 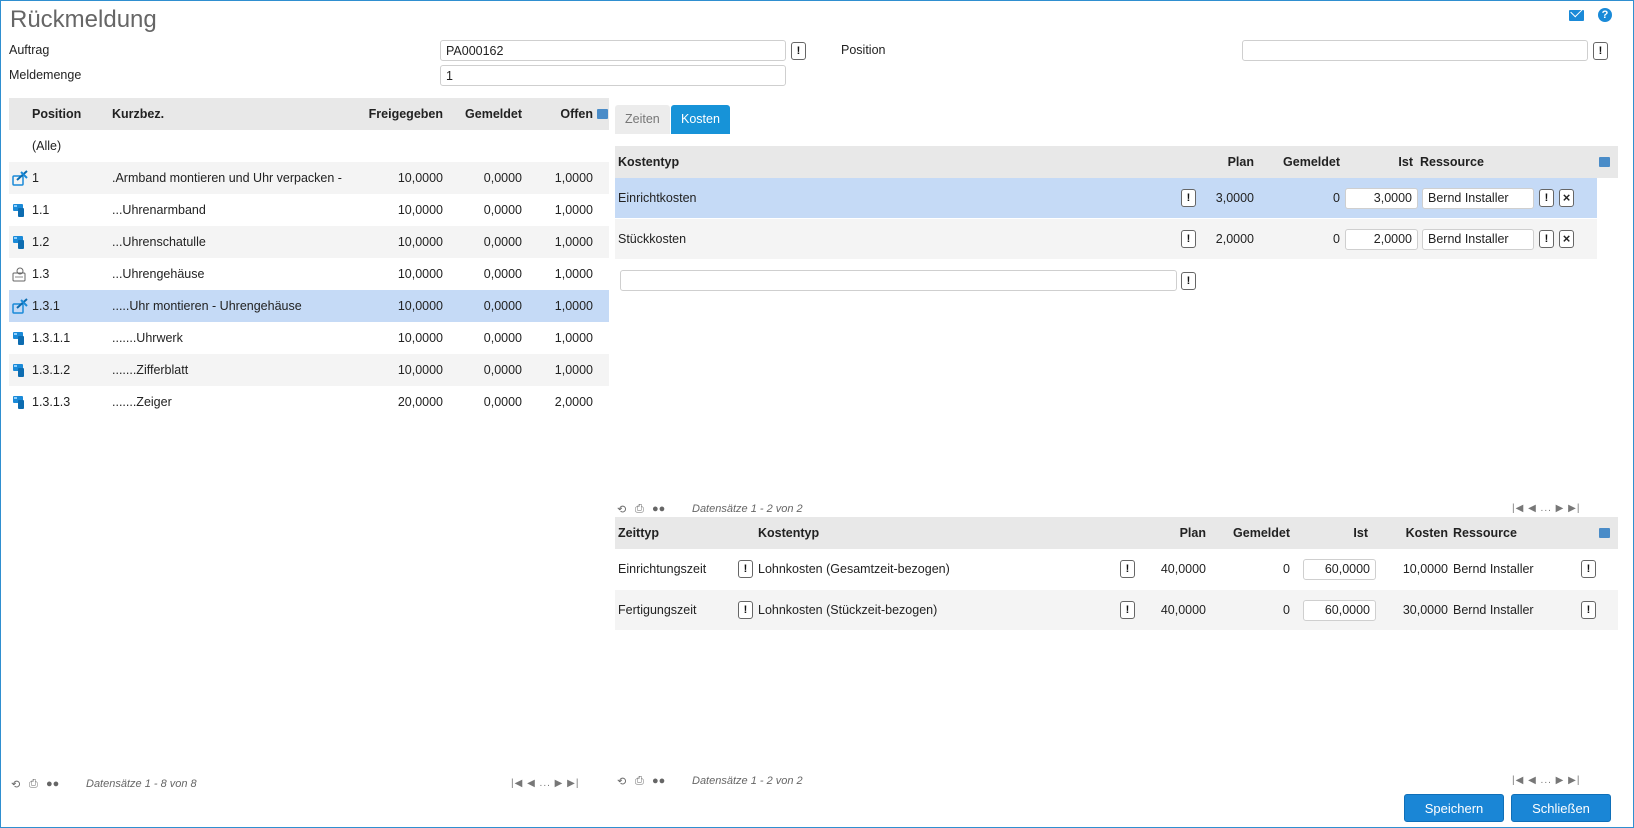 I want to click on cell-zeittyp: Einrichtungszeit, so click(x=662, y=569).